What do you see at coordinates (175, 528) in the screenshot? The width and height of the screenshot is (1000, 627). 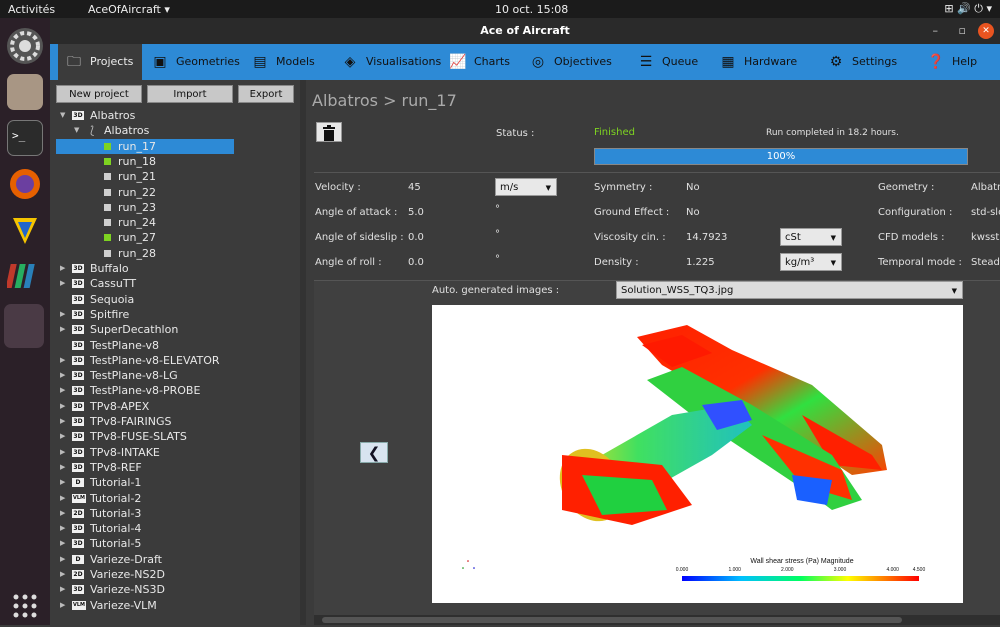 I see `project-item: ▶ 3D Tutorial-4` at bounding box center [175, 528].